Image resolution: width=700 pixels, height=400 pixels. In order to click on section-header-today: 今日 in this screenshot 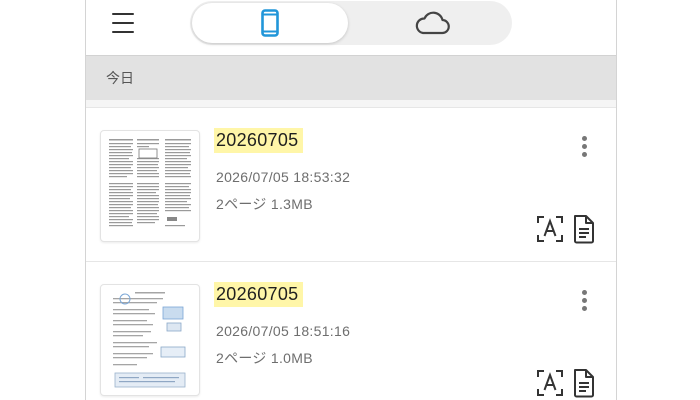, I will do `click(351, 77)`.